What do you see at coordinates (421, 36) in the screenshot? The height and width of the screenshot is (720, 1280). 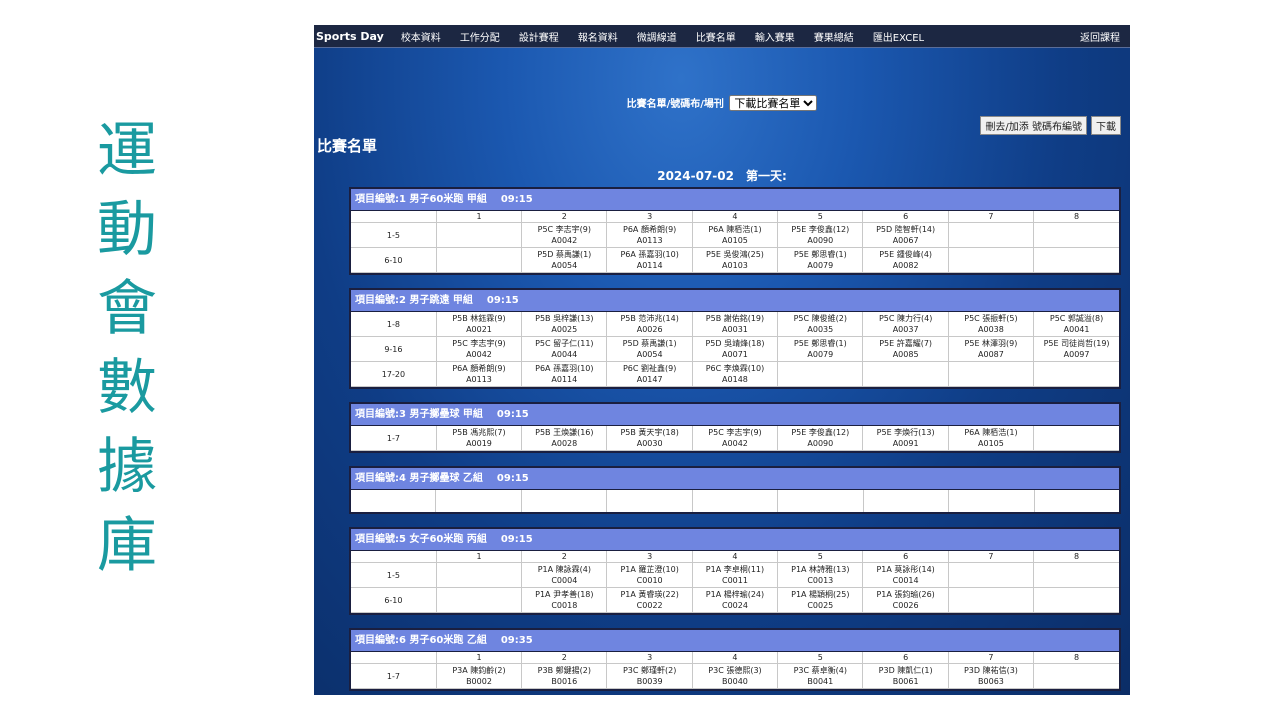 I see `nav-item: 校本資料` at bounding box center [421, 36].